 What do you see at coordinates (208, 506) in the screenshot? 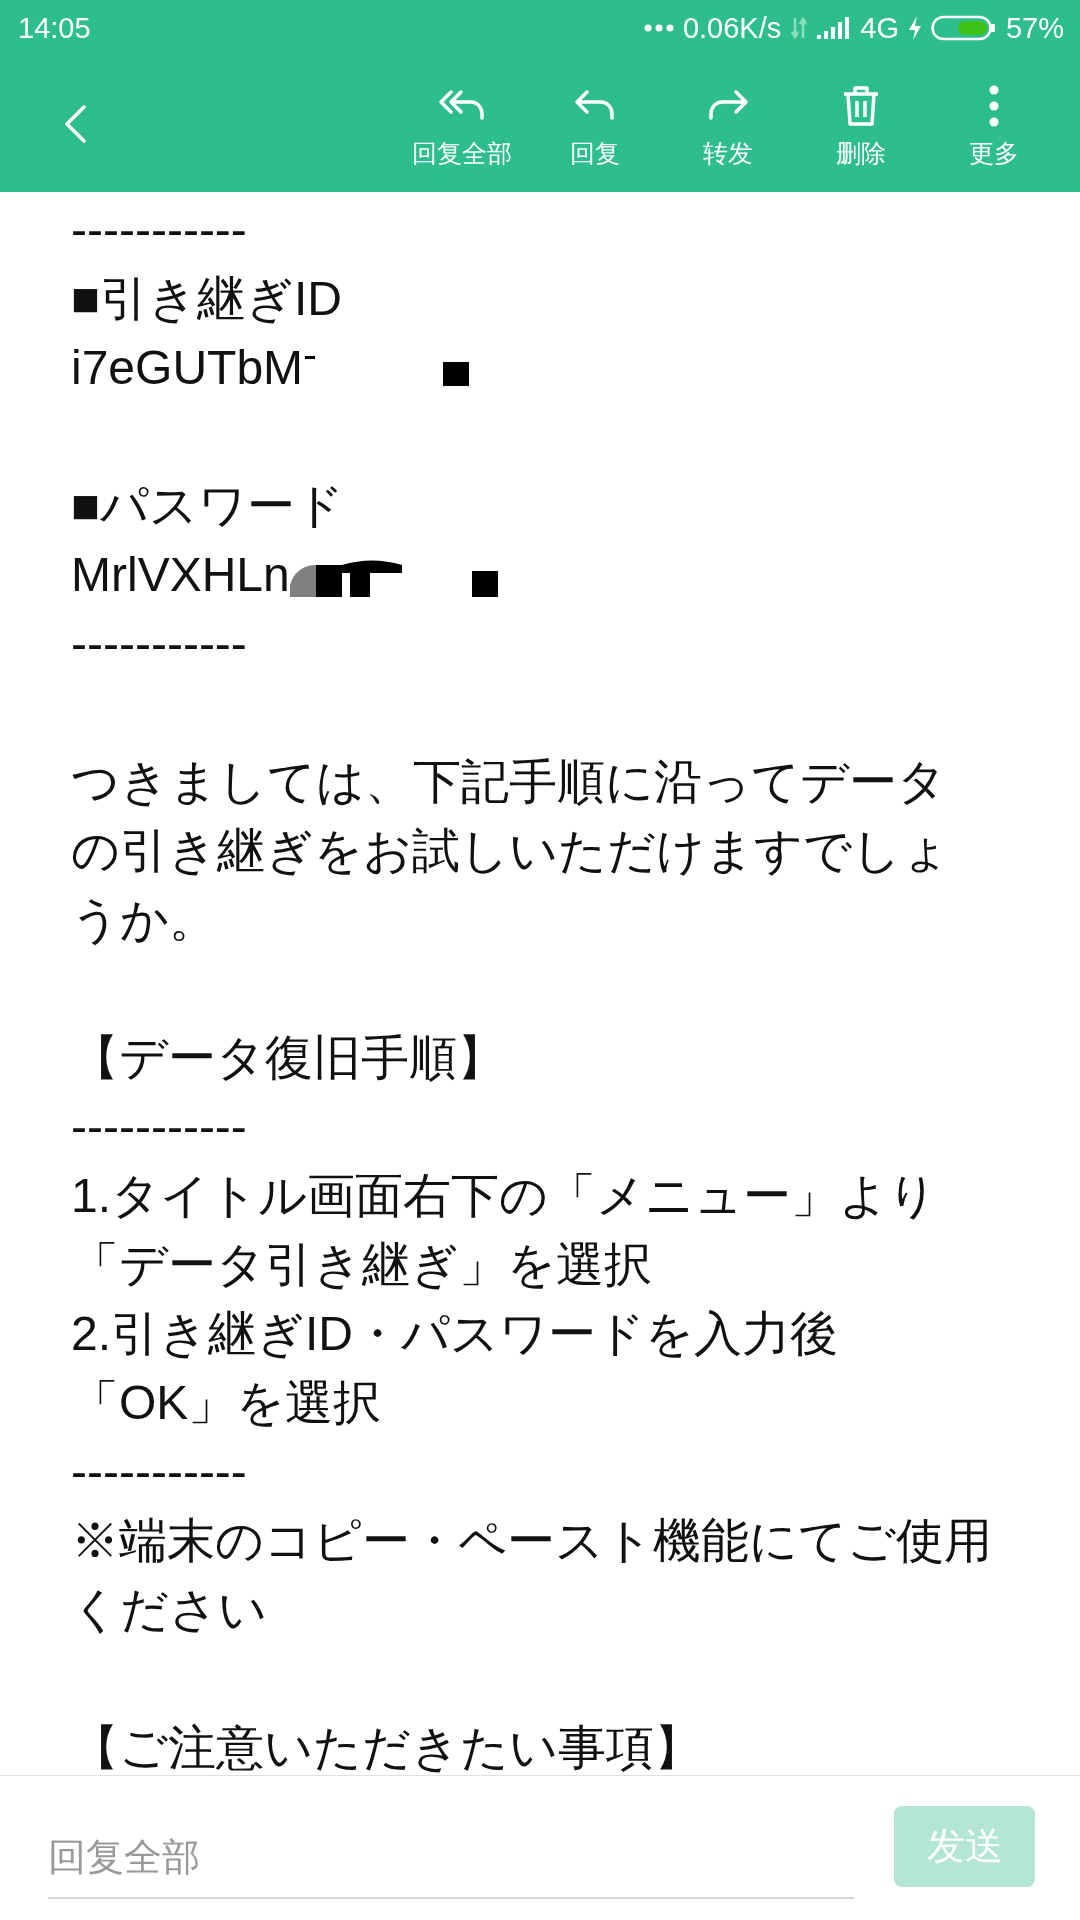
I see `message-line: ■パスワード` at bounding box center [208, 506].